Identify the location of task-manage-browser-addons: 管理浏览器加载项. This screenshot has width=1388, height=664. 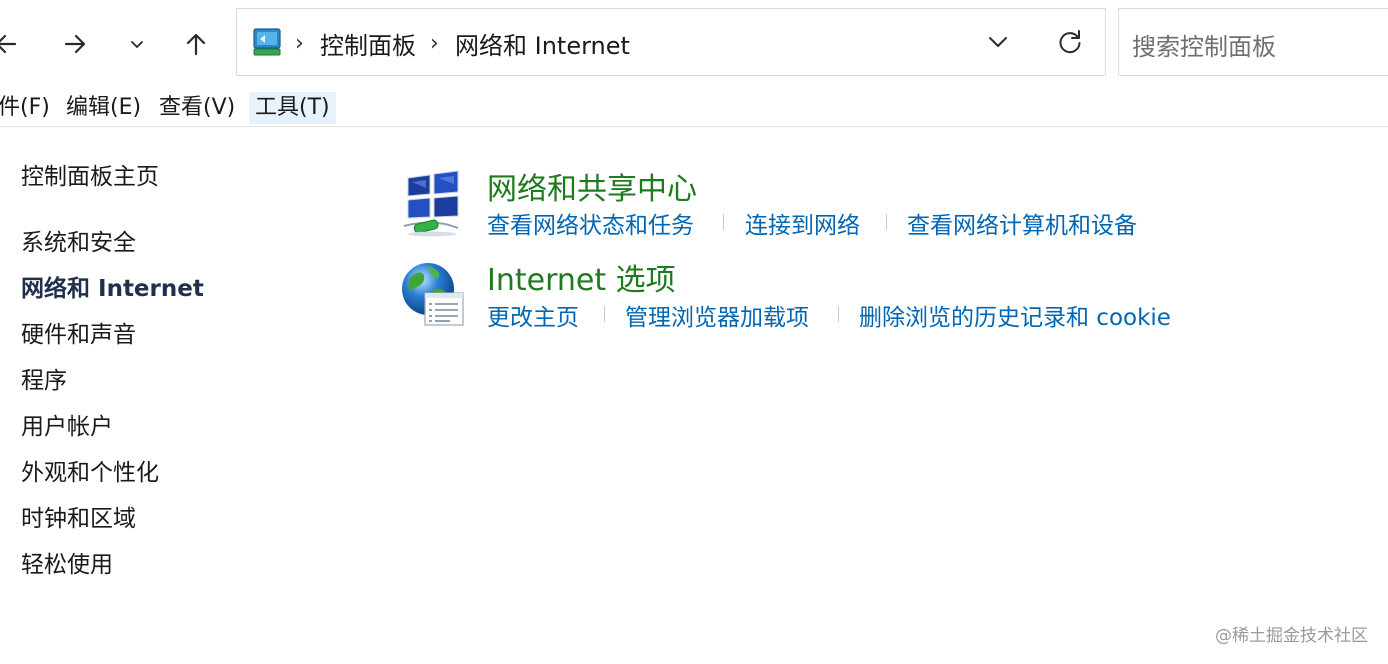
(717, 315).